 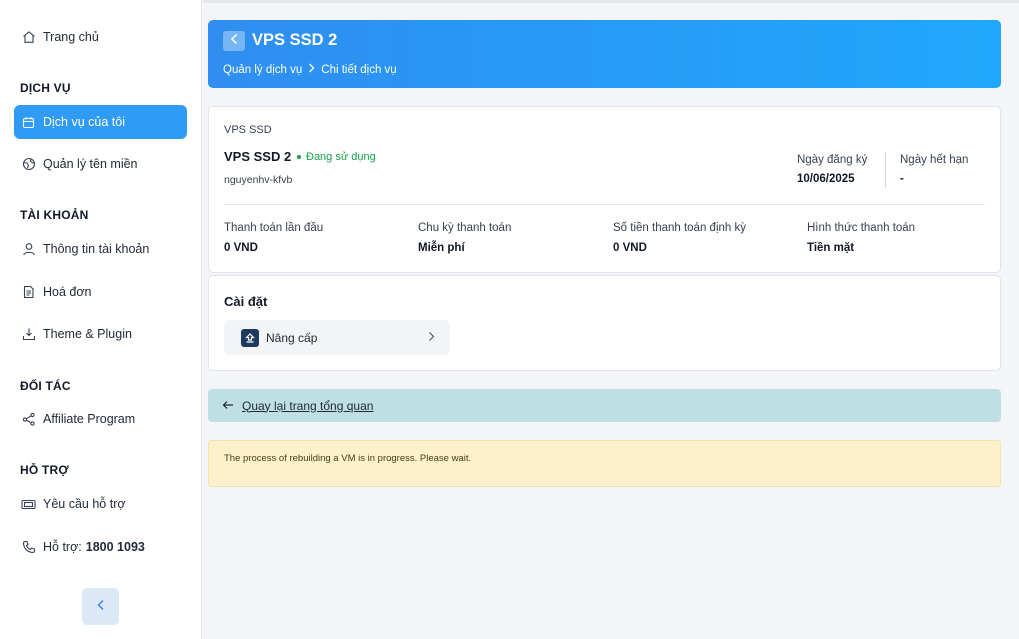 What do you see at coordinates (28, 419) in the screenshot?
I see `share-icon` at bounding box center [28, 419].